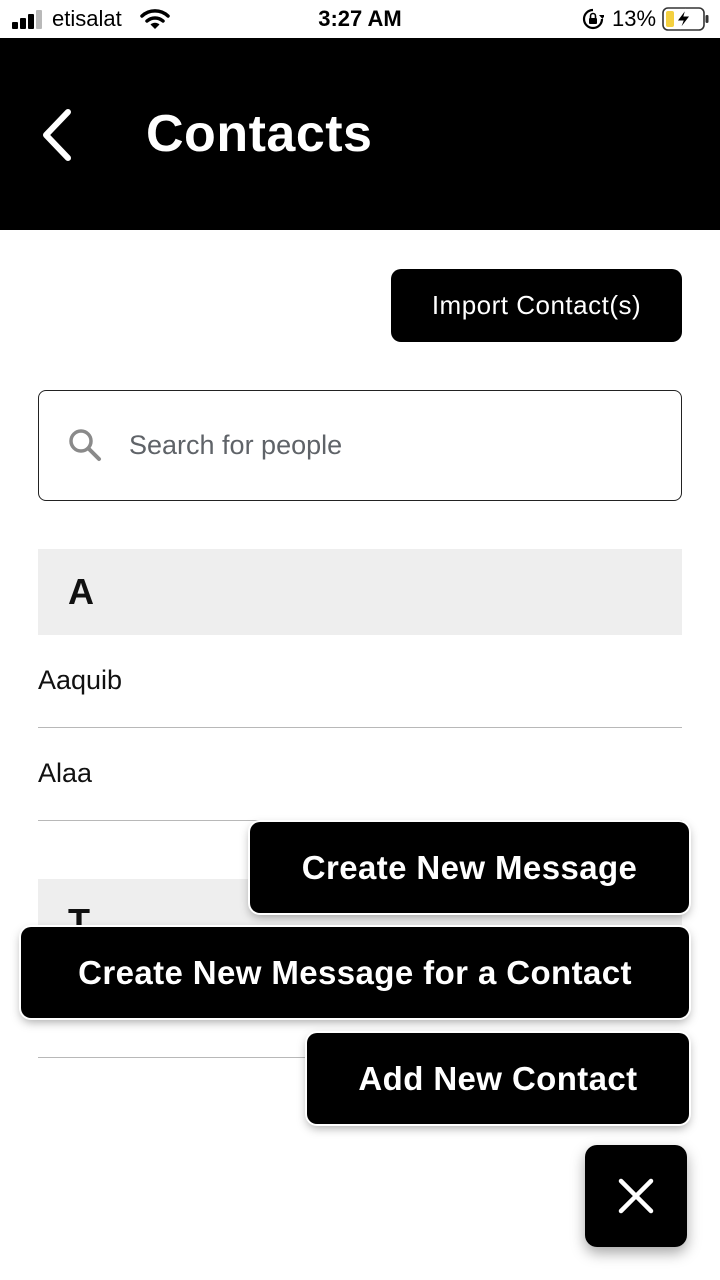  What do you see at coordinates (685, 19) in the screenshot?
I see `battery-charging-icon` at bounding box center [685, 19].